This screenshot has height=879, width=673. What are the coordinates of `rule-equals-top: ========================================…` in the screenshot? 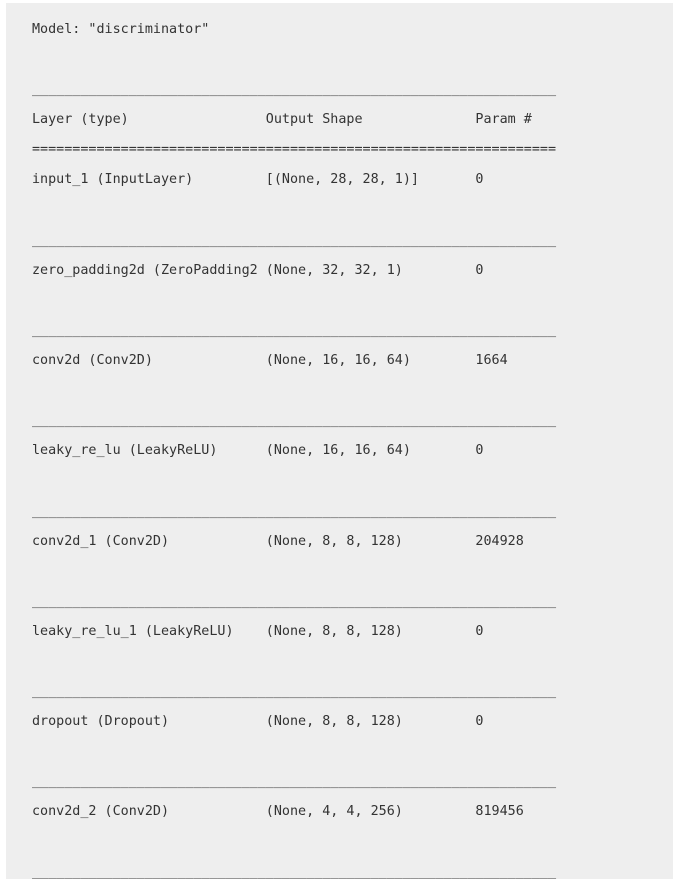 It's located at (294, 150).